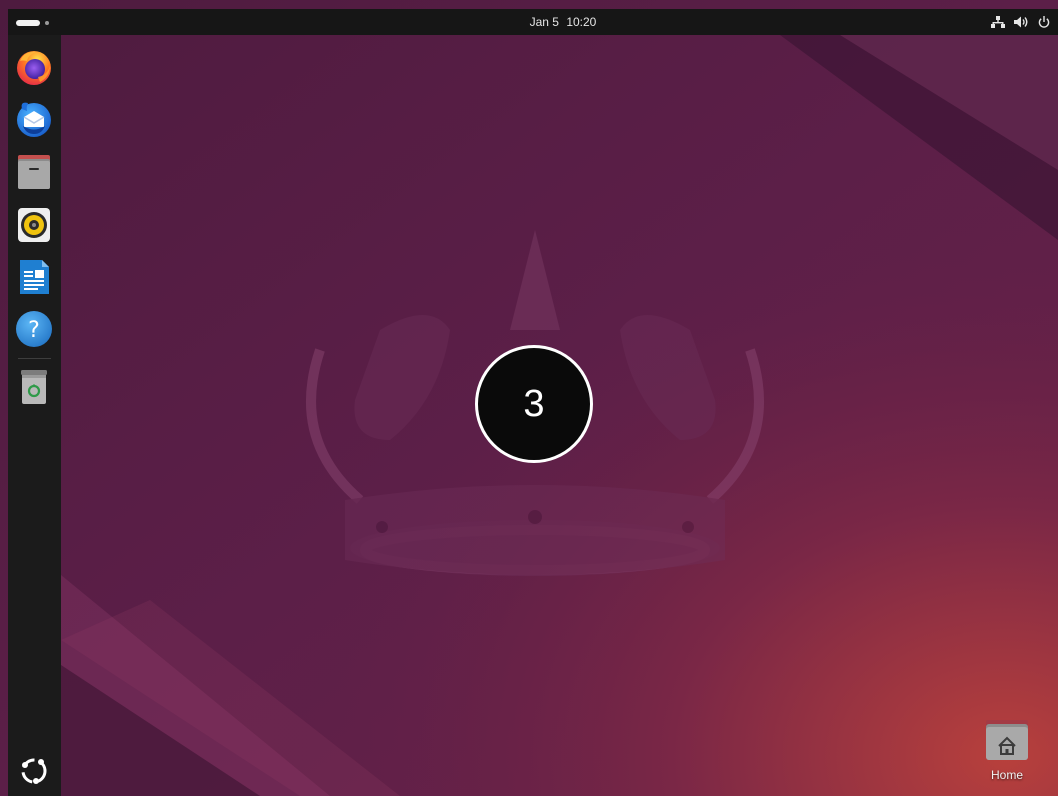 The width and height of the screenshot is (1058, 796). I want to click on desktop-icon-home: Home, so click(1007, 750).